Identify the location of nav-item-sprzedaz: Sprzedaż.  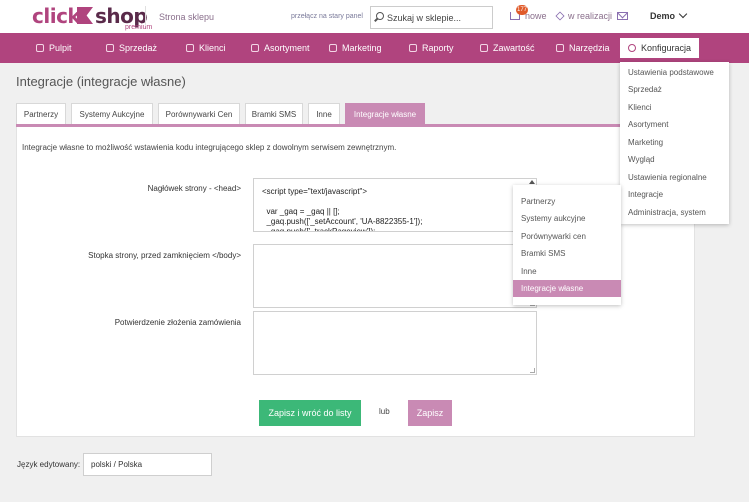
(131, 48).